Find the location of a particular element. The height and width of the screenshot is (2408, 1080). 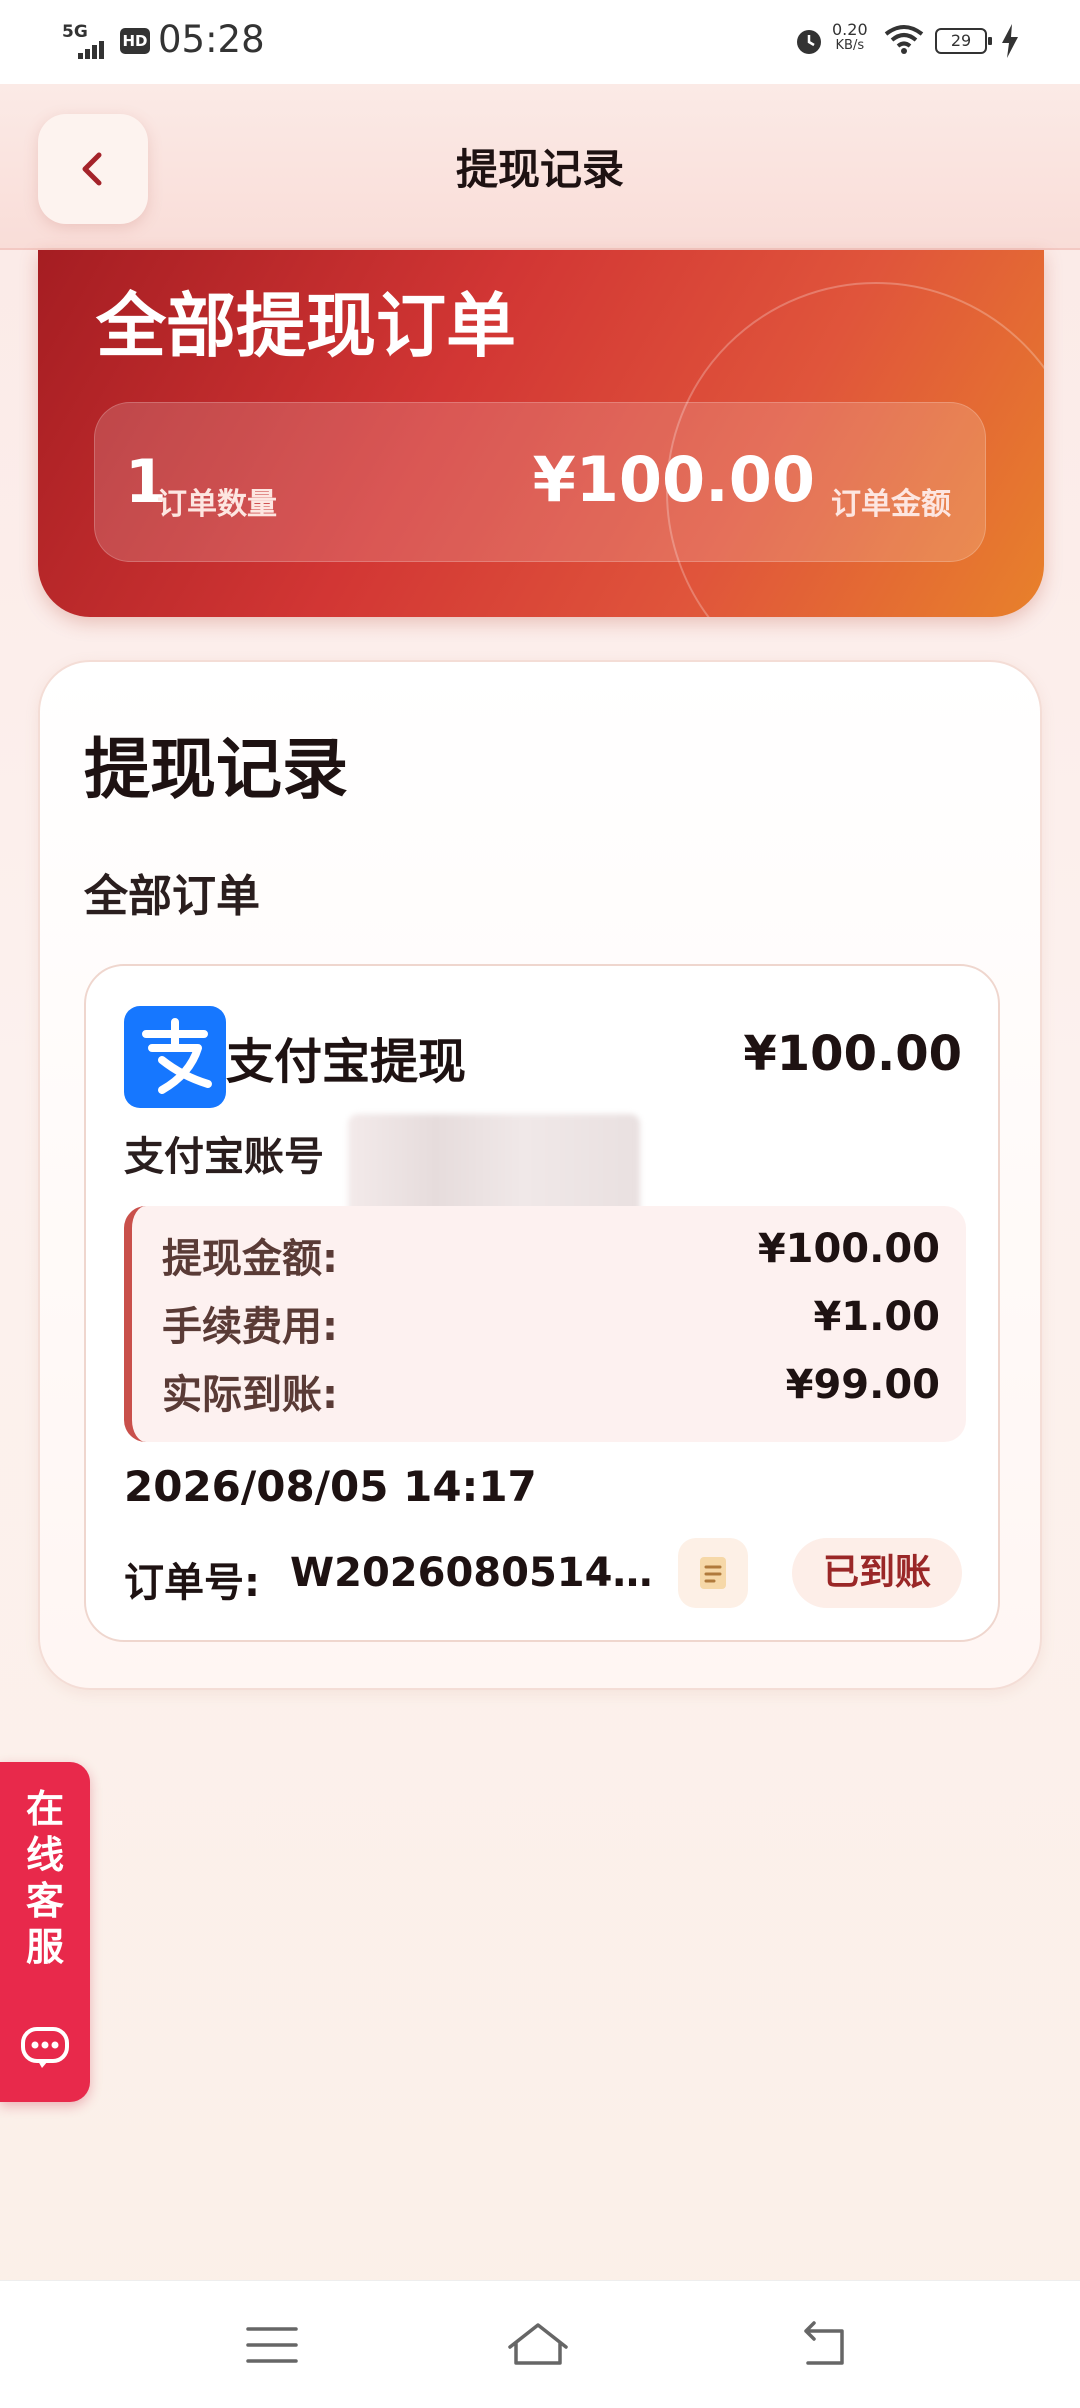

summary-card: 全部提现订单 1 订单数量 ¥100.00 订单金额 is located at coordinates (541, 433).